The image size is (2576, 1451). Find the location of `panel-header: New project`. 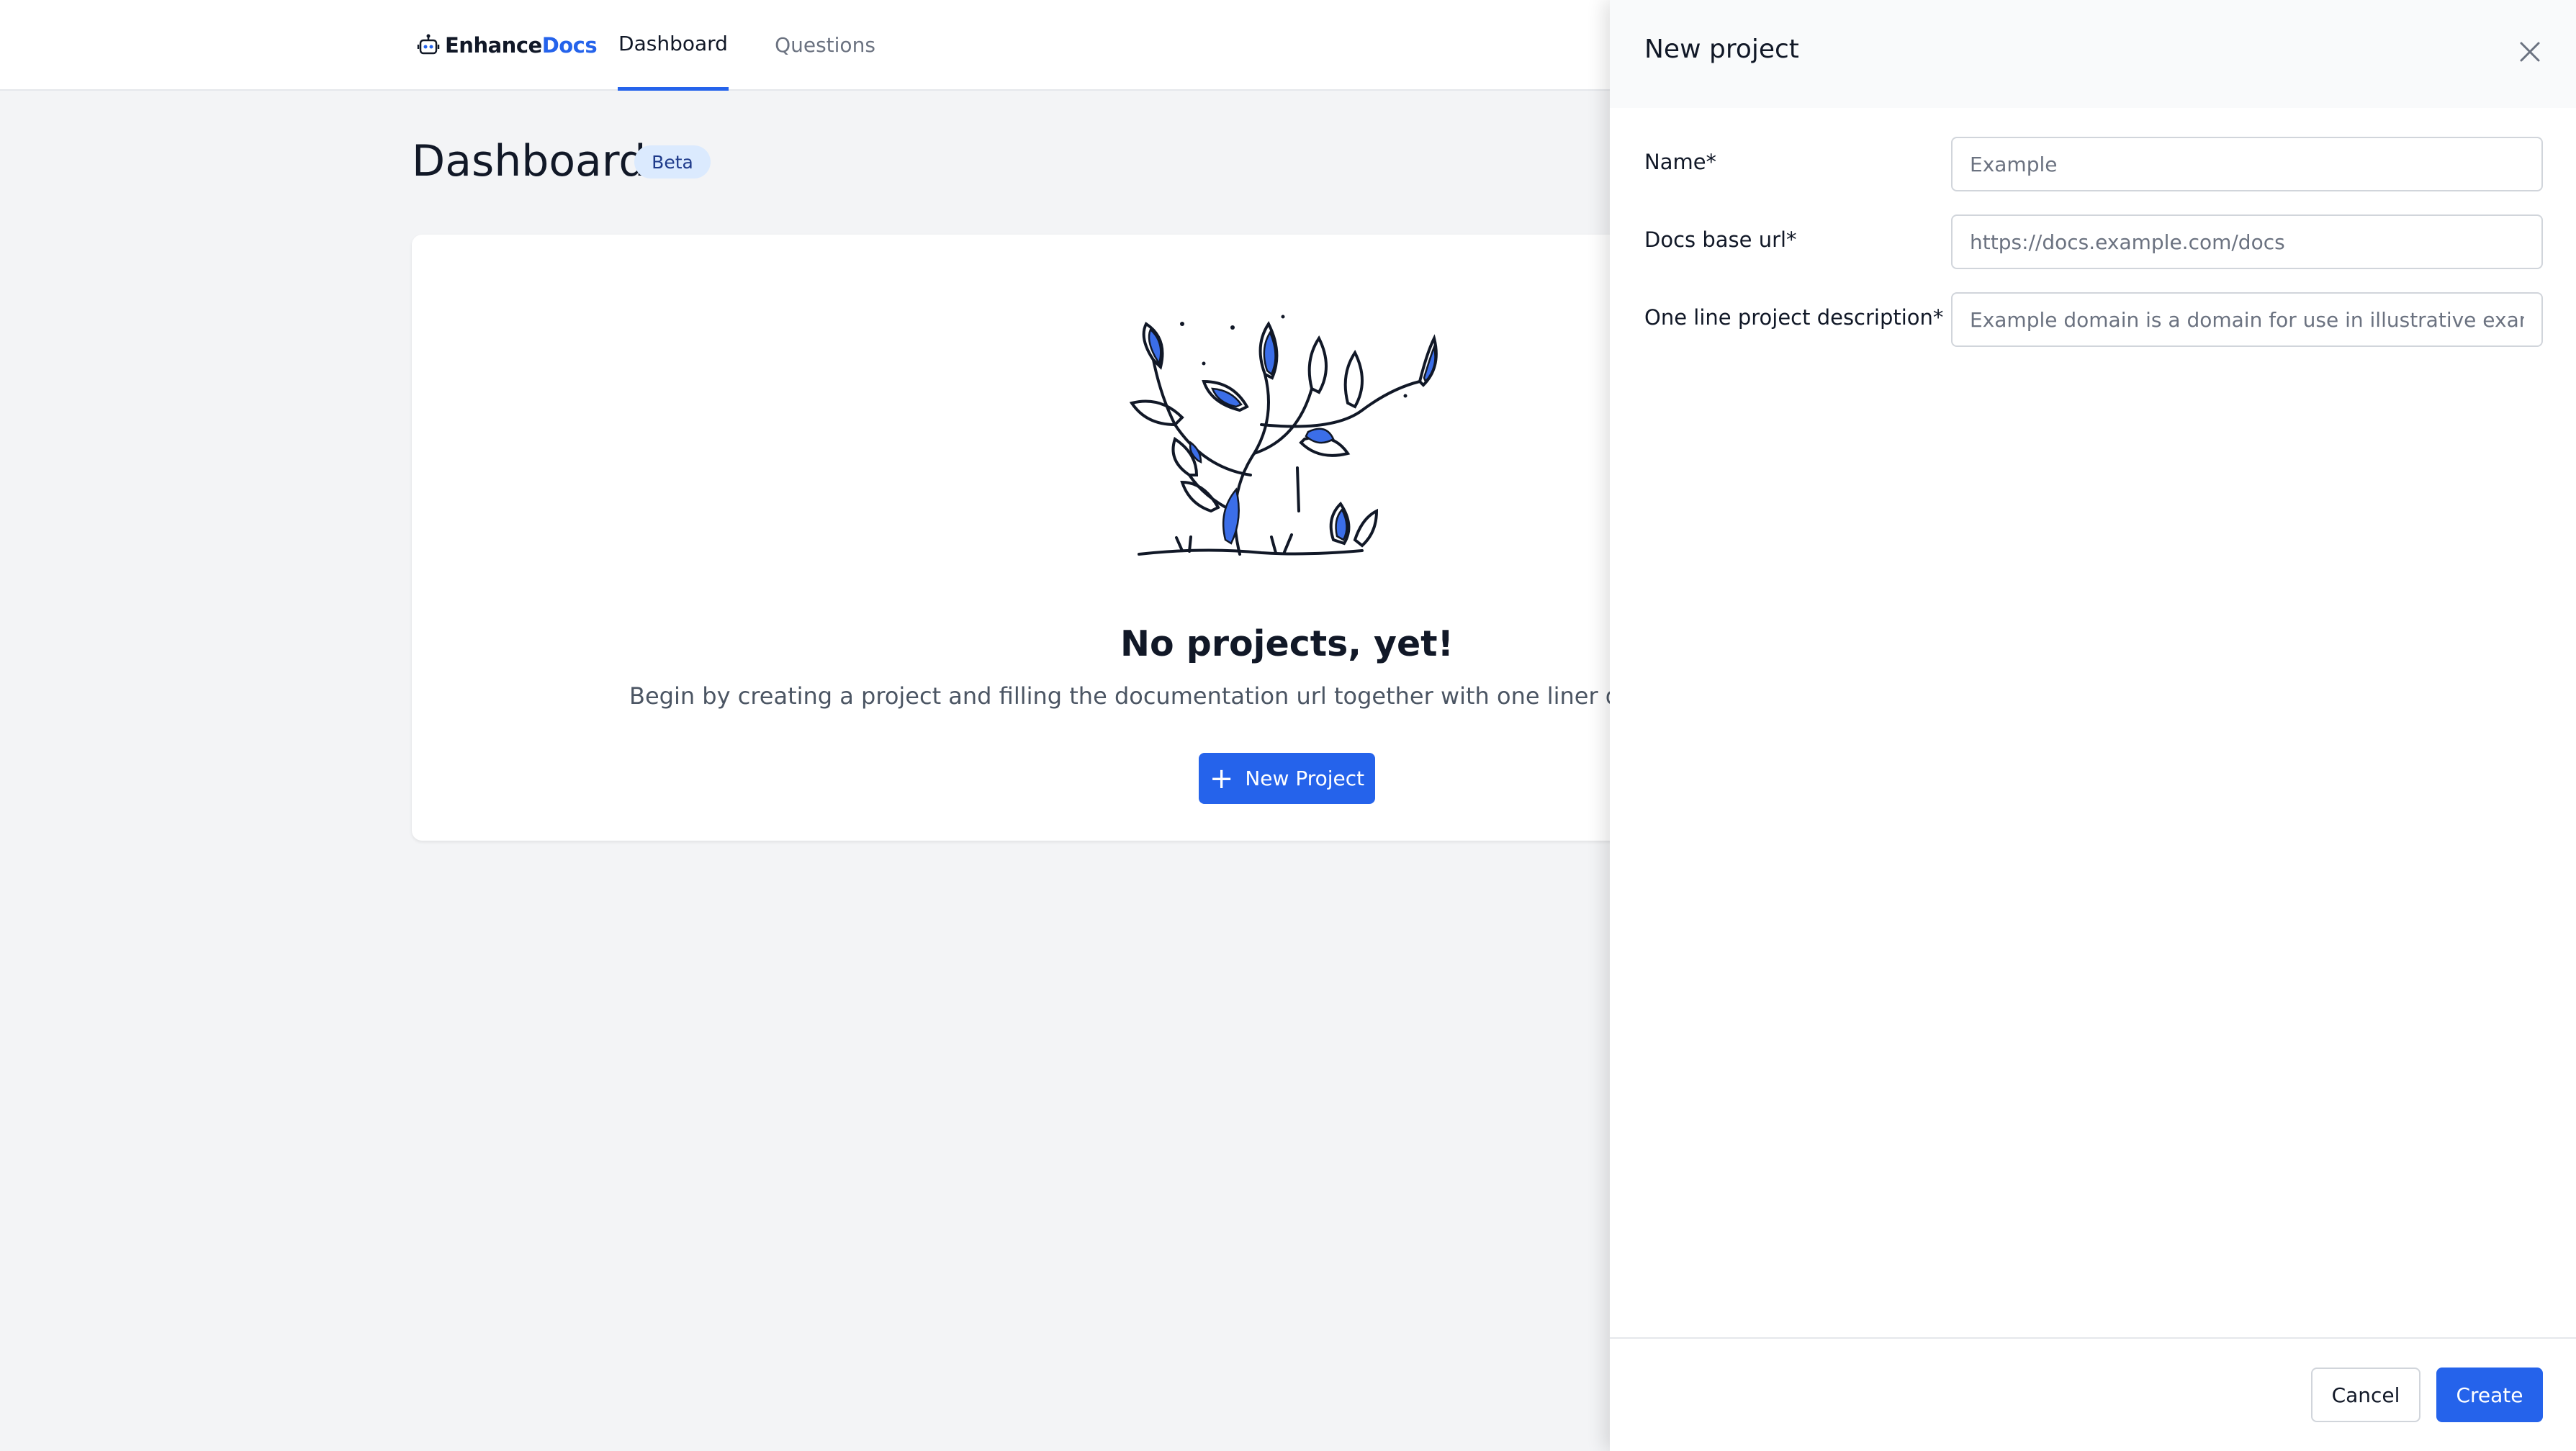

panel-header: New project is located at coordinates (2093, 54).